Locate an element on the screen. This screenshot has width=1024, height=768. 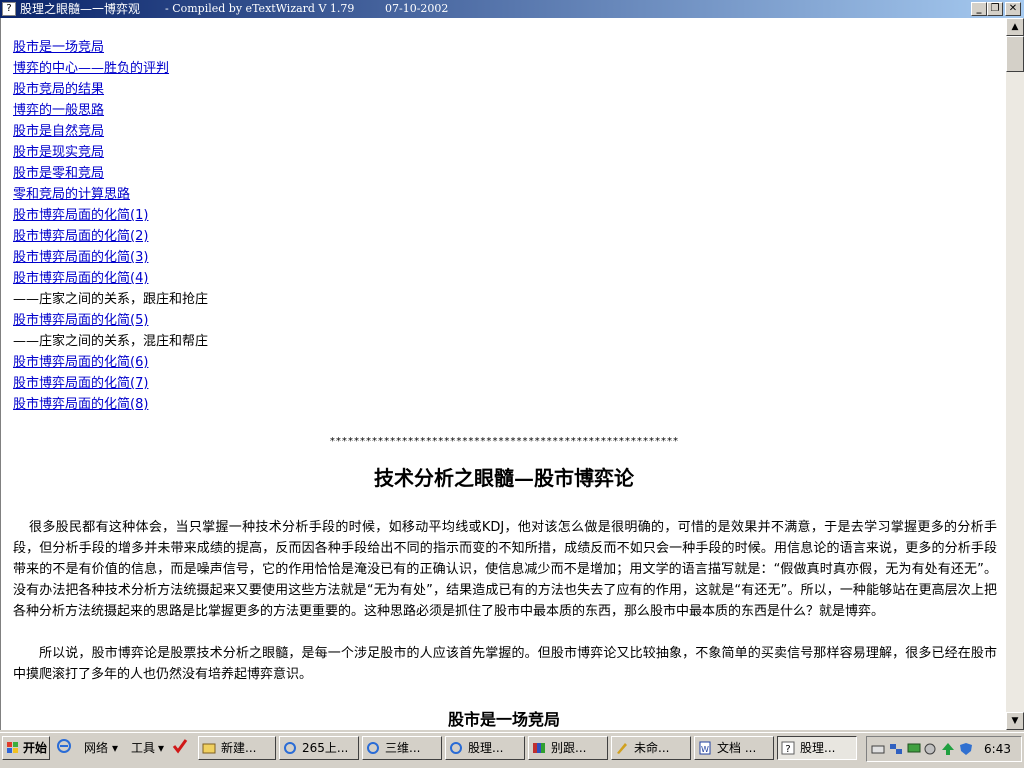
toc-link: 股市竞局的结果 is located at coordinates (110, 89).